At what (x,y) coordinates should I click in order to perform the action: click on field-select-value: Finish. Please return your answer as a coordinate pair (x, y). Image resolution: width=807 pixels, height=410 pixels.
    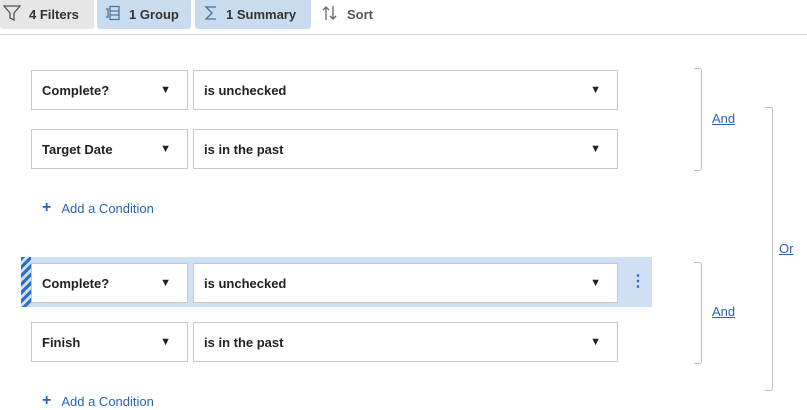
    Looking at the image, I should click on (61, 342).